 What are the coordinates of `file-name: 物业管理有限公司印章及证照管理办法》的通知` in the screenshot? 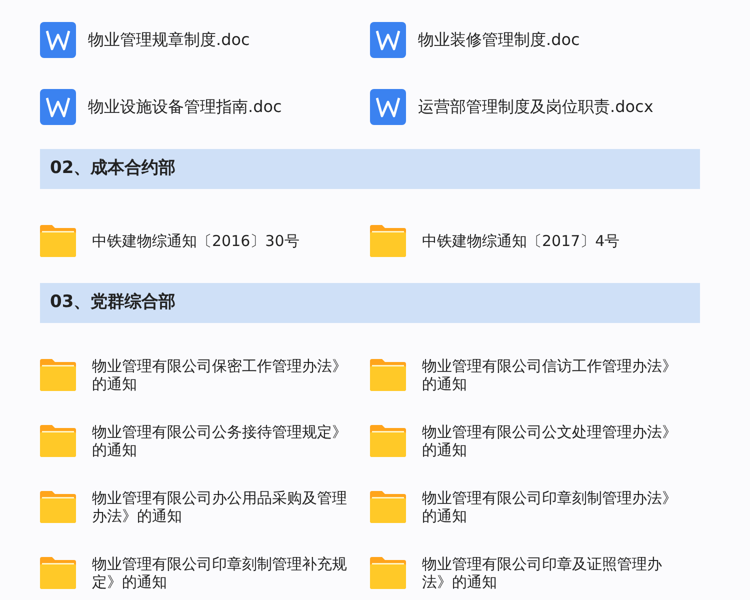 It's located at (553, 573).